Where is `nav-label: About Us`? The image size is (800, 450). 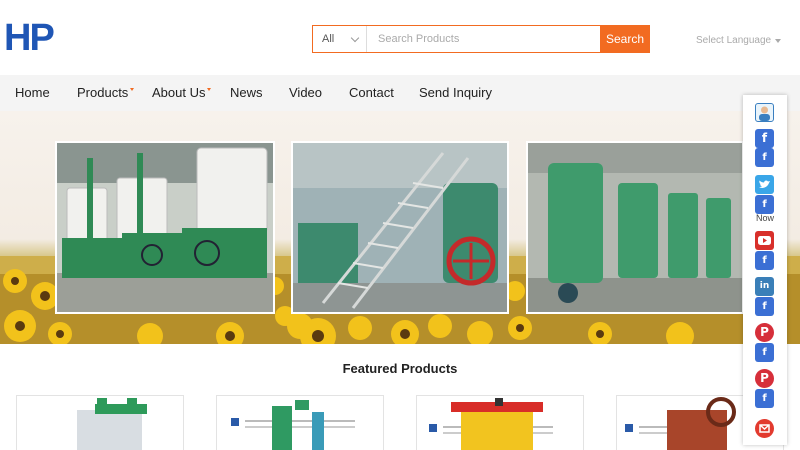
nav-label: About Us is located at coordinates (179, 92).